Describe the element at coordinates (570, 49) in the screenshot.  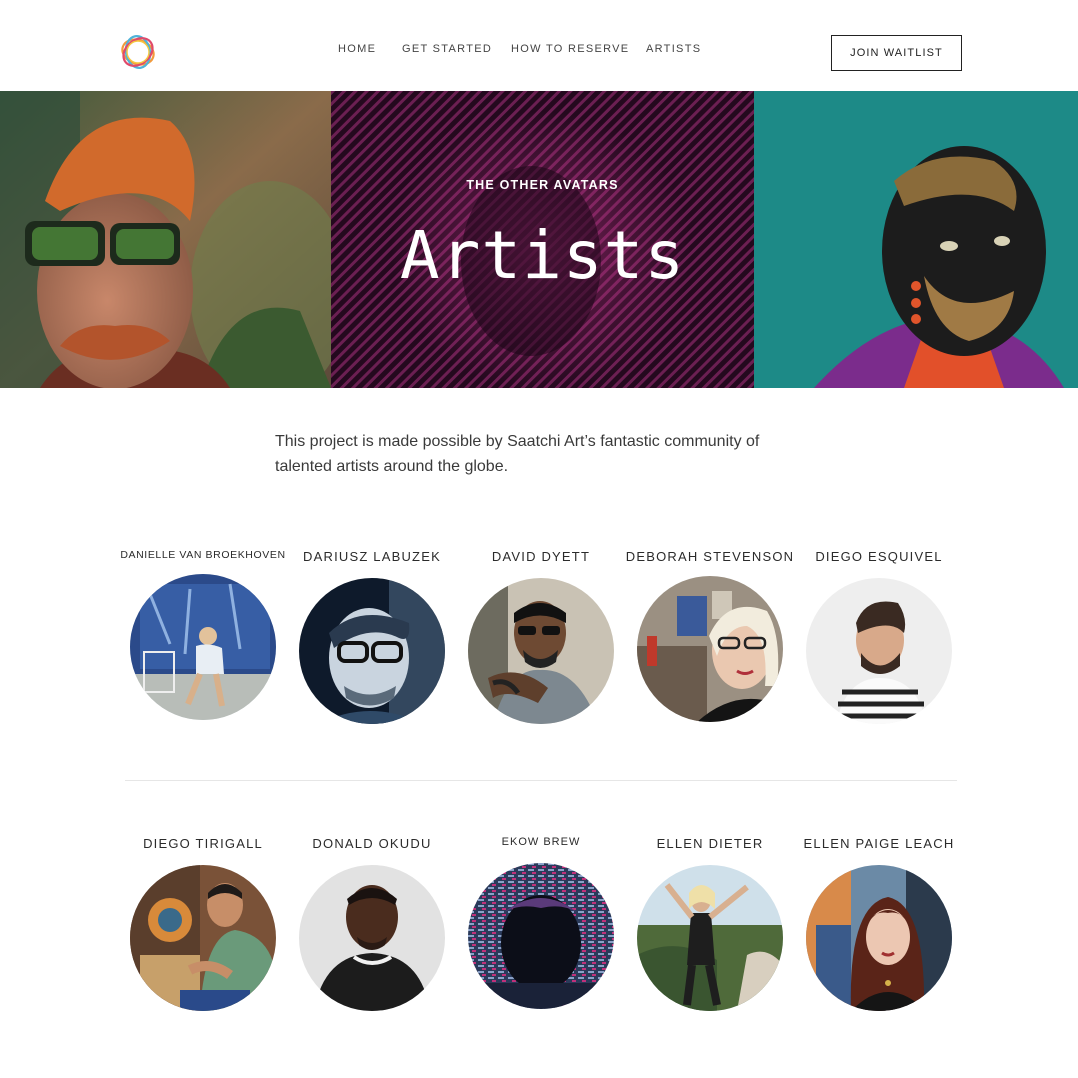
I see `nav-how-to-reserve: HOW TO RESERVE` at that location.